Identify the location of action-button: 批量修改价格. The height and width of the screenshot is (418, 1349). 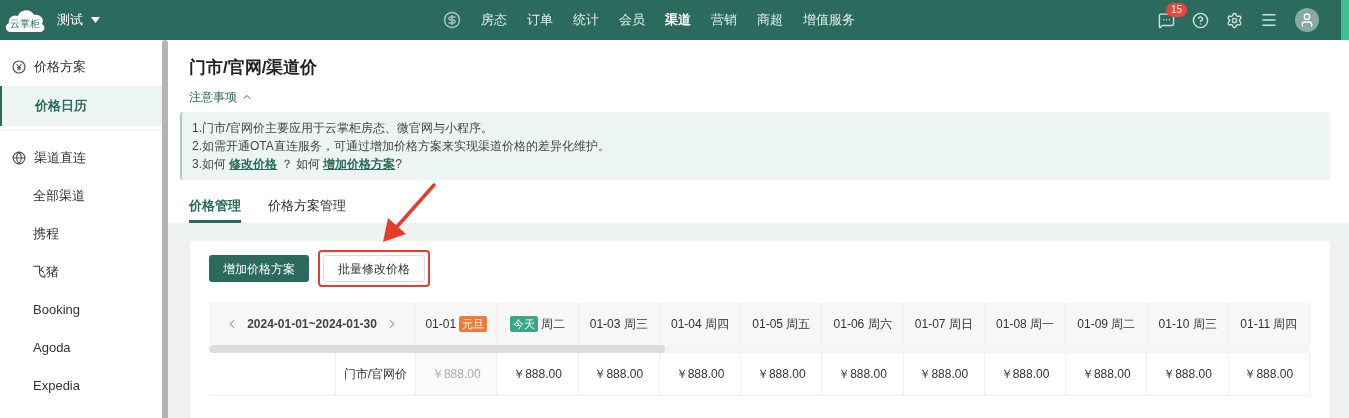
(374, 268).